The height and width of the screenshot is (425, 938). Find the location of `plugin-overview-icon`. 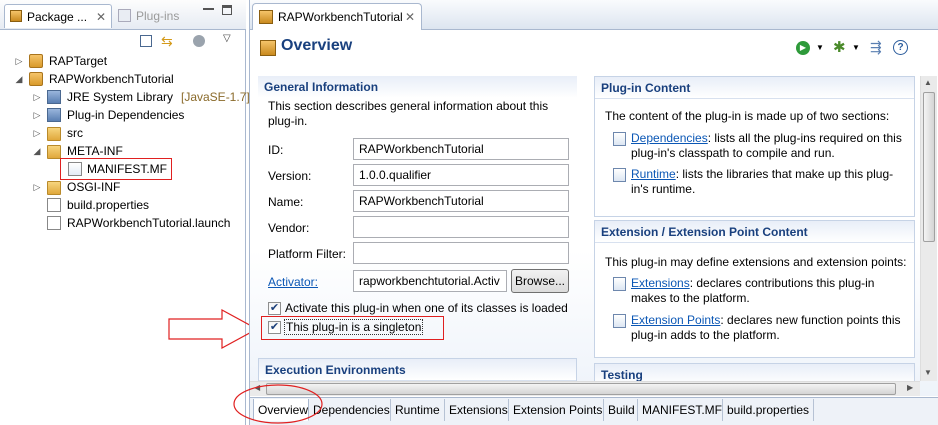

plugin-overview-icon is located at coordinates (268, 48).